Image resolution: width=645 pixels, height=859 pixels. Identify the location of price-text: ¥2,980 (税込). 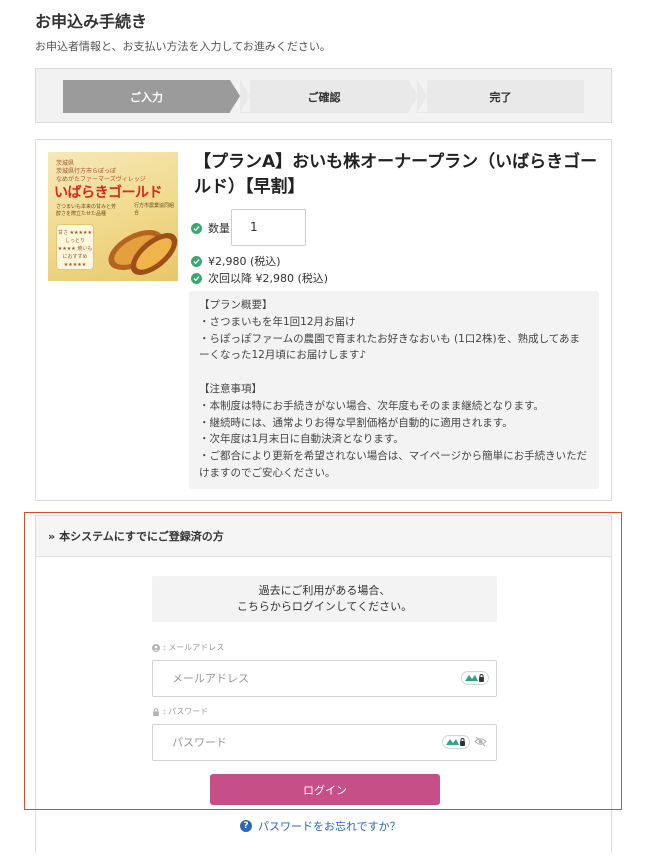
(244, 261).